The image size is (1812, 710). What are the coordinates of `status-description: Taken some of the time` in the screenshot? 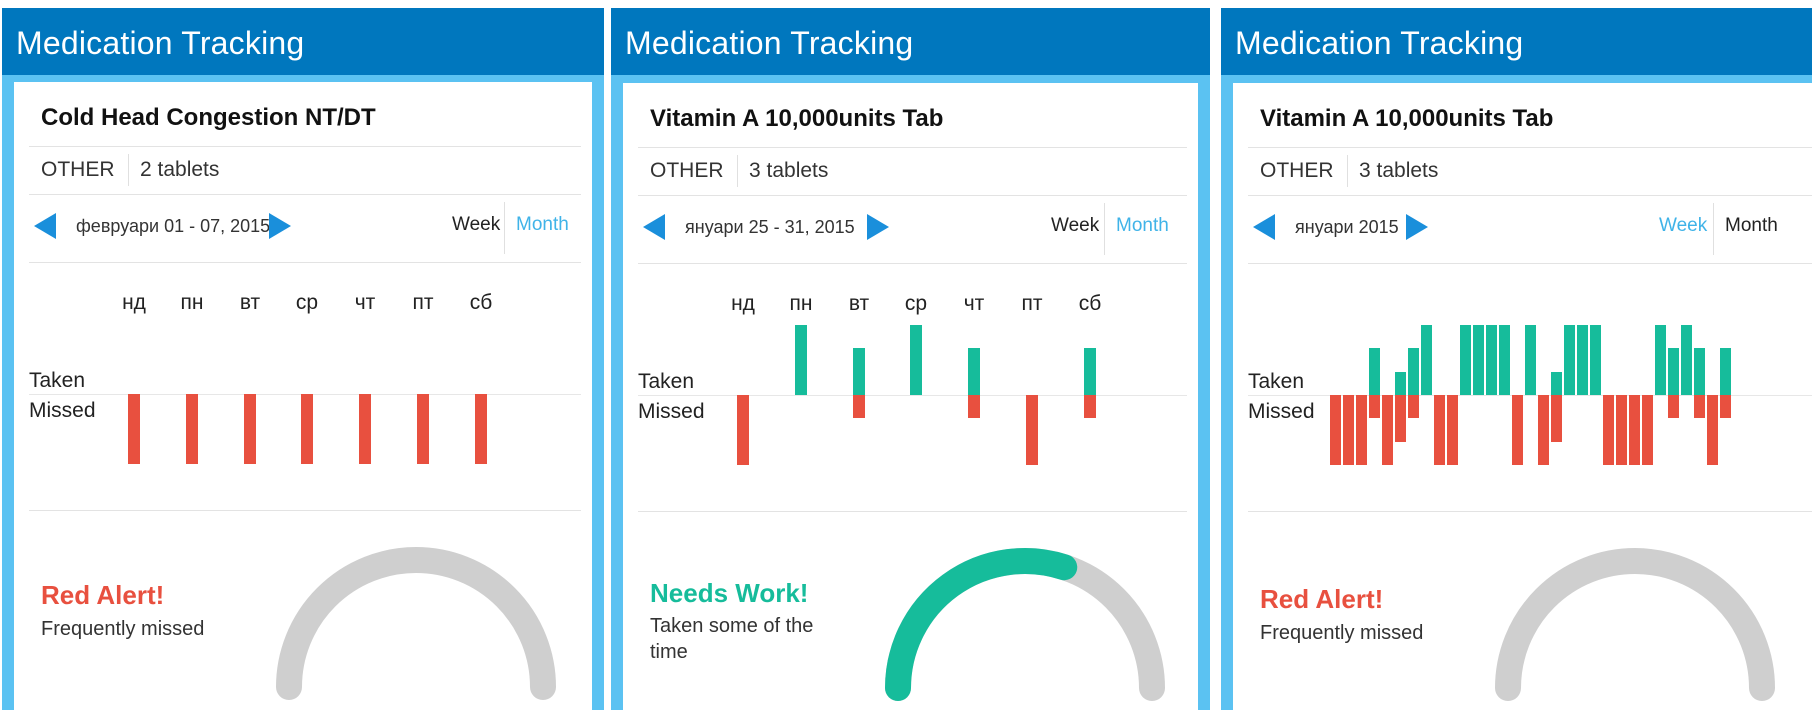 It's located at (732, 639).